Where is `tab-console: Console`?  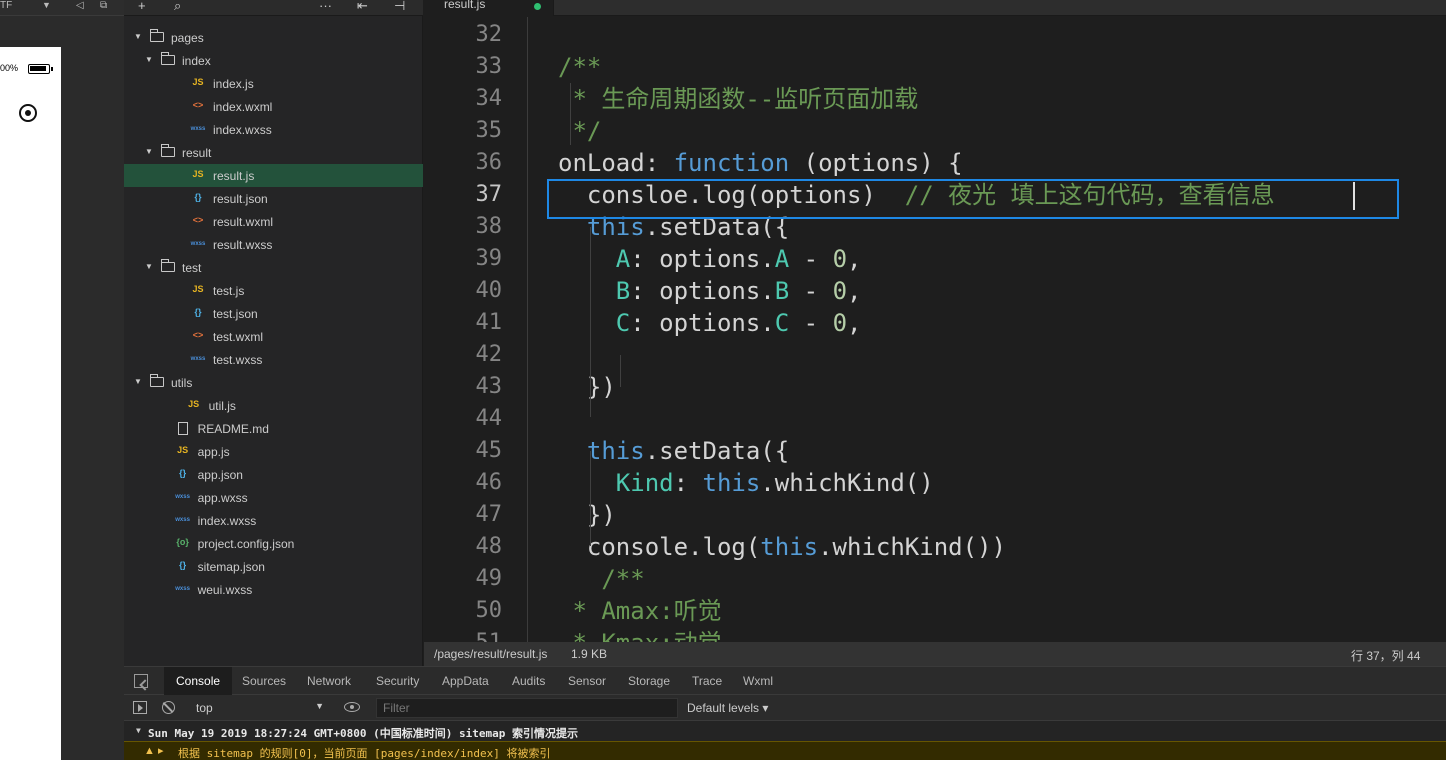
tab-console: Console is located at coordinates (198, 681).